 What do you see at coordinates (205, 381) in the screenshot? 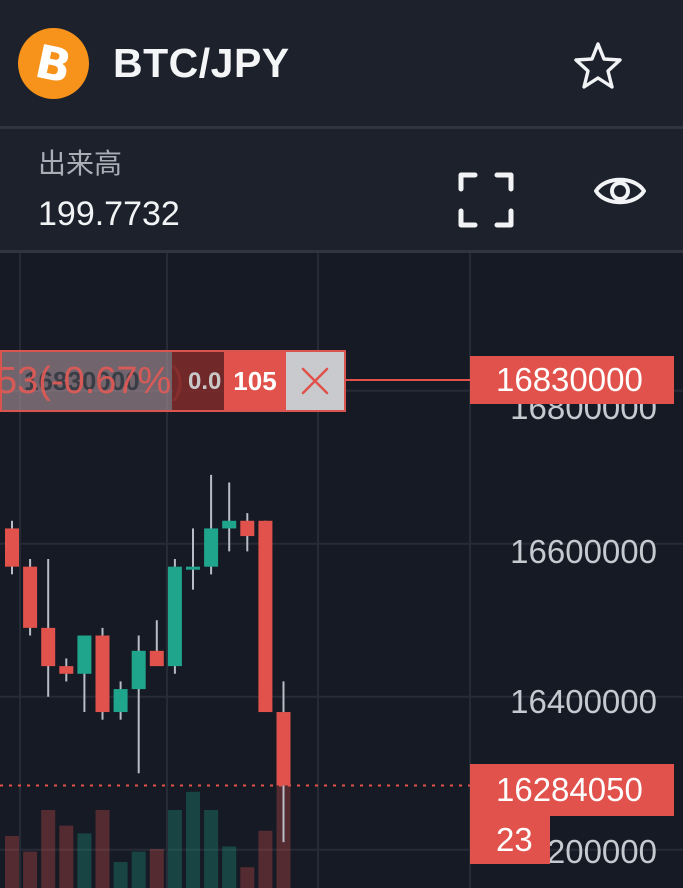
I see `order-qty-overlay: 0.0` at bounding box center [205, 381].